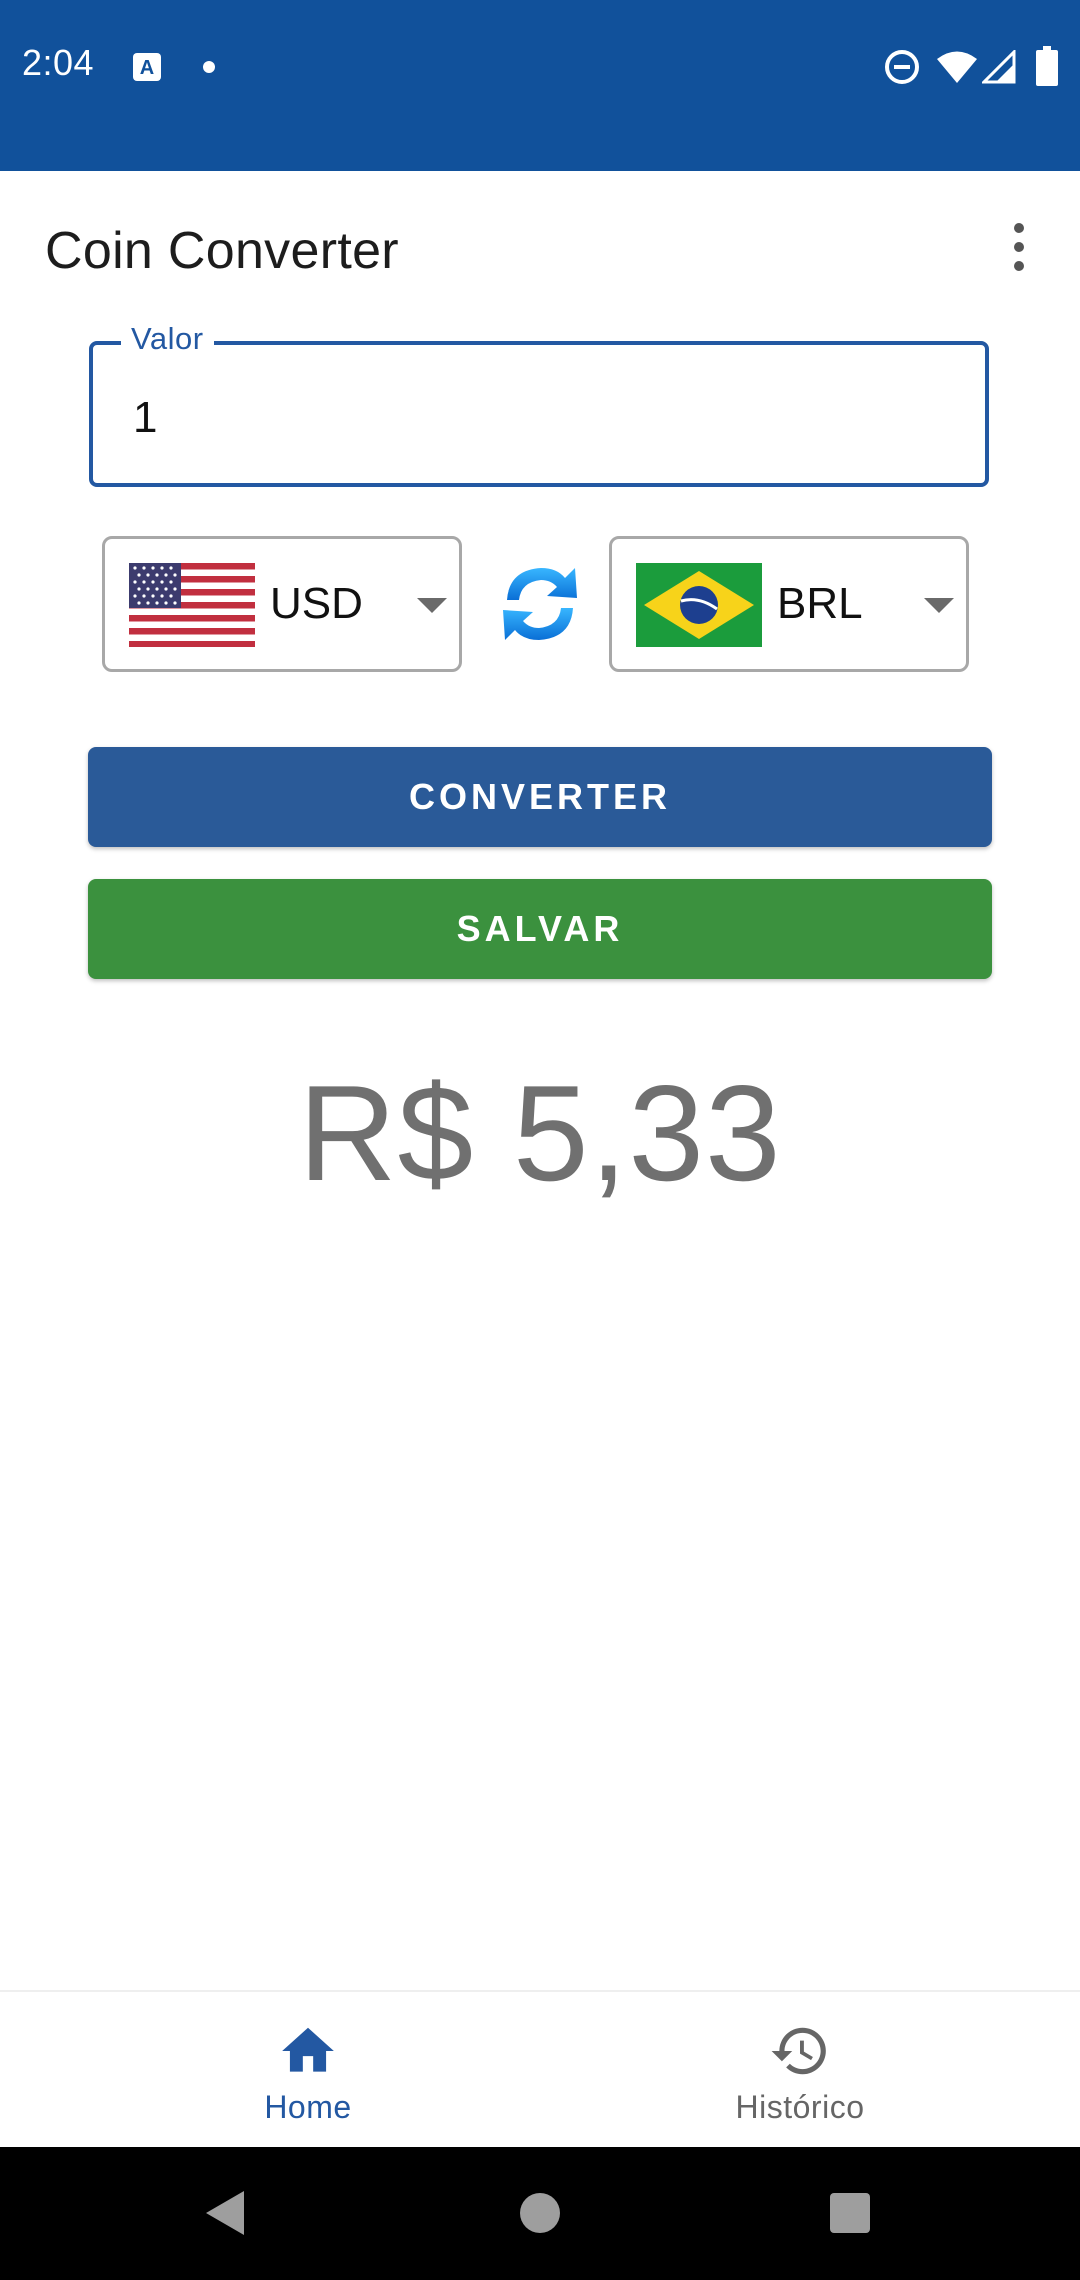 The width and height of the screenshot is (1080, 2280). Describe the element at coordinates (798, 2051) in the screenshot. I see `history-icon` at that location.